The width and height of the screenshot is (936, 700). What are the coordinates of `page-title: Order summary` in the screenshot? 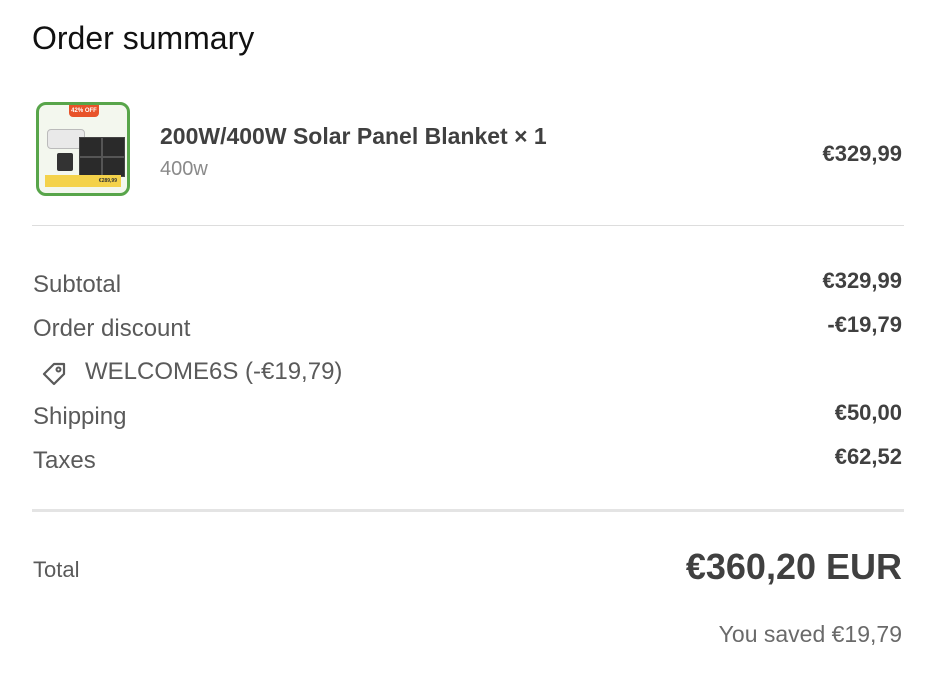 It's located at (143, 38).